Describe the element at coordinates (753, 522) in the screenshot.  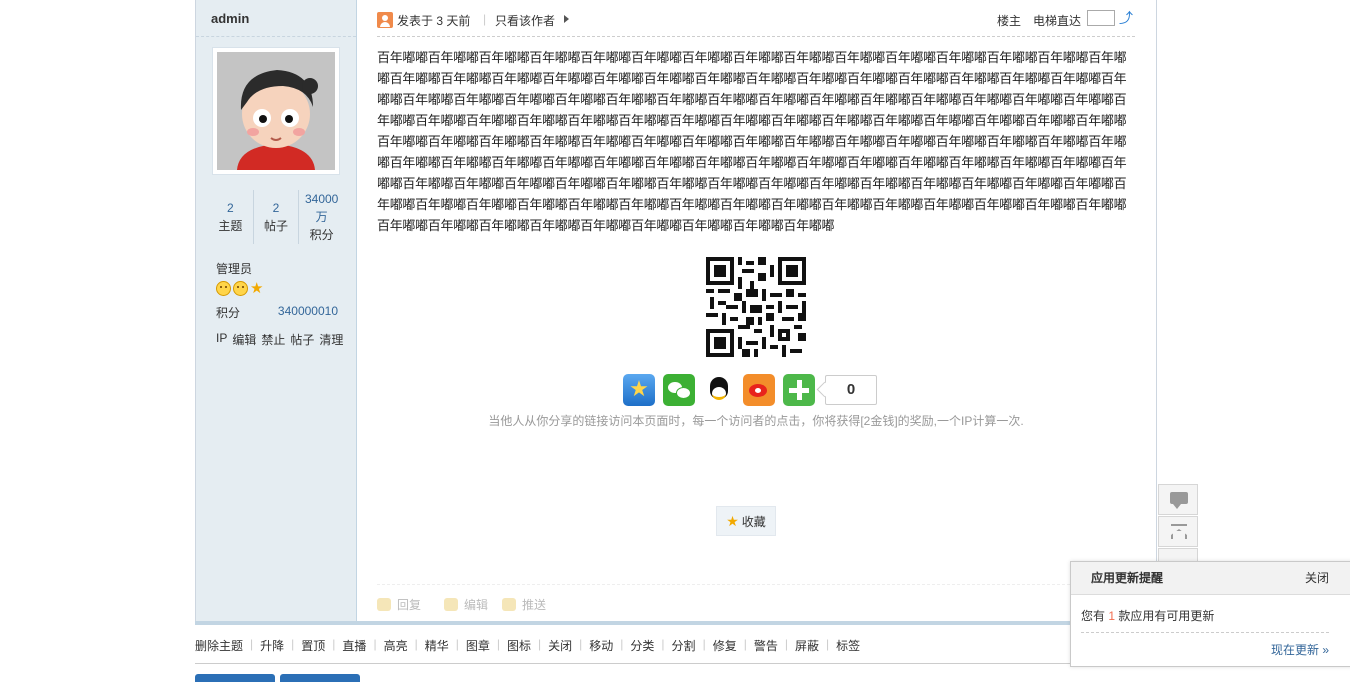
I see `favorite-label: 收藏` at that location.